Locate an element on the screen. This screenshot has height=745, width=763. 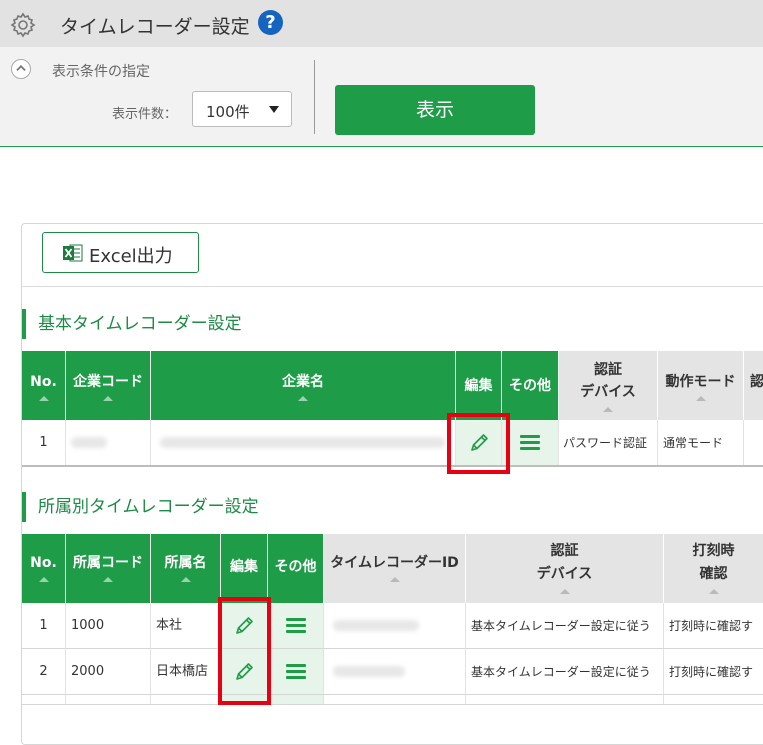
col-header-company-code: 企業コード is located at coordinates (108, 385).